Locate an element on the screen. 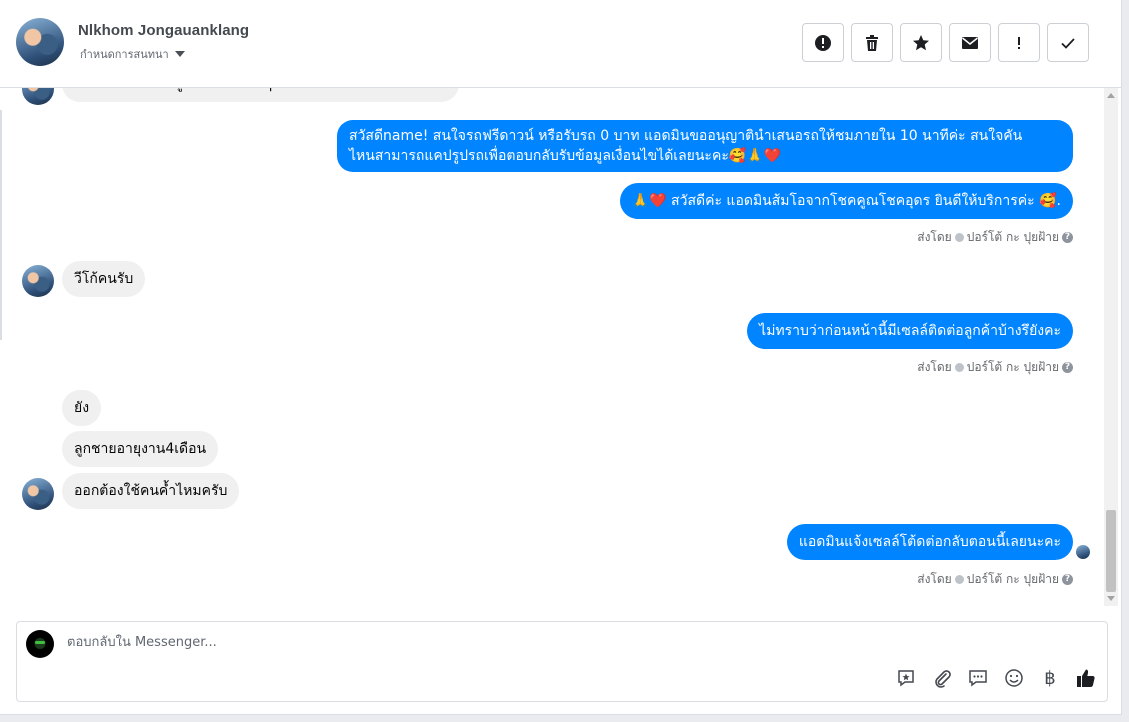  chevron-down-icon is located at coordinates (179, 54).